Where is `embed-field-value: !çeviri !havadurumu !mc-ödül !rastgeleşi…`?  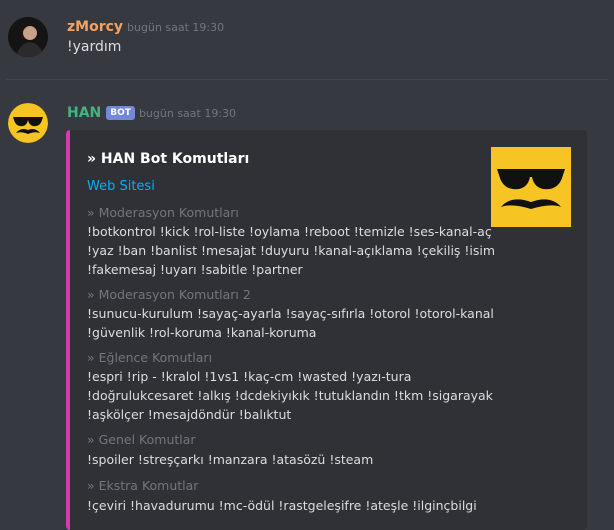
embed-field-value: !çeviri !havadurumu !mc-ödül !rastgeleşi… is located at coordinates (282, 505).